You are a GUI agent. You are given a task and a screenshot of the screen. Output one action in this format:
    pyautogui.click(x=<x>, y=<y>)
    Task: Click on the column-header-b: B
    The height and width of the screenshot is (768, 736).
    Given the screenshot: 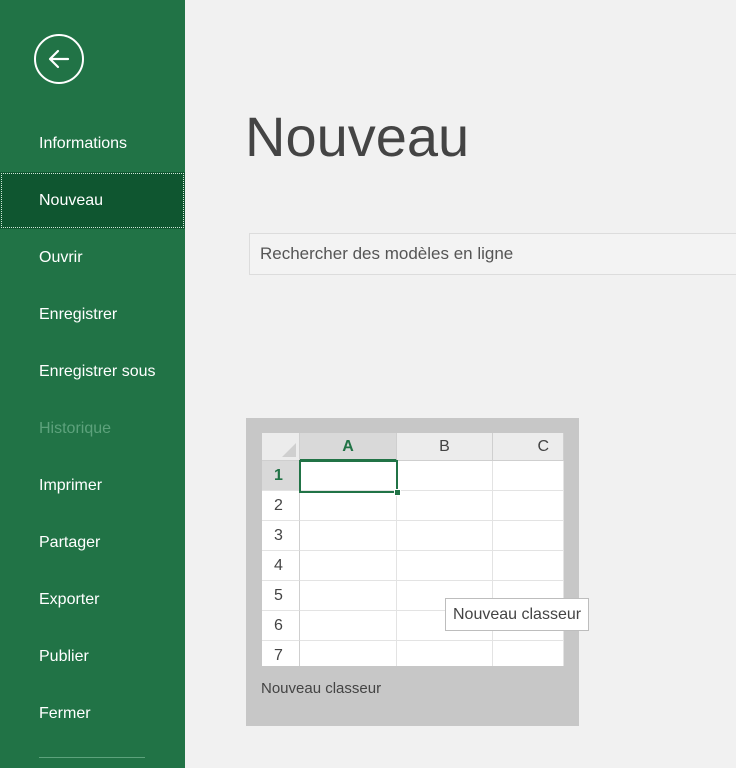 What is the action you would take?
    pyautogui.click(x=445, y=447)
    